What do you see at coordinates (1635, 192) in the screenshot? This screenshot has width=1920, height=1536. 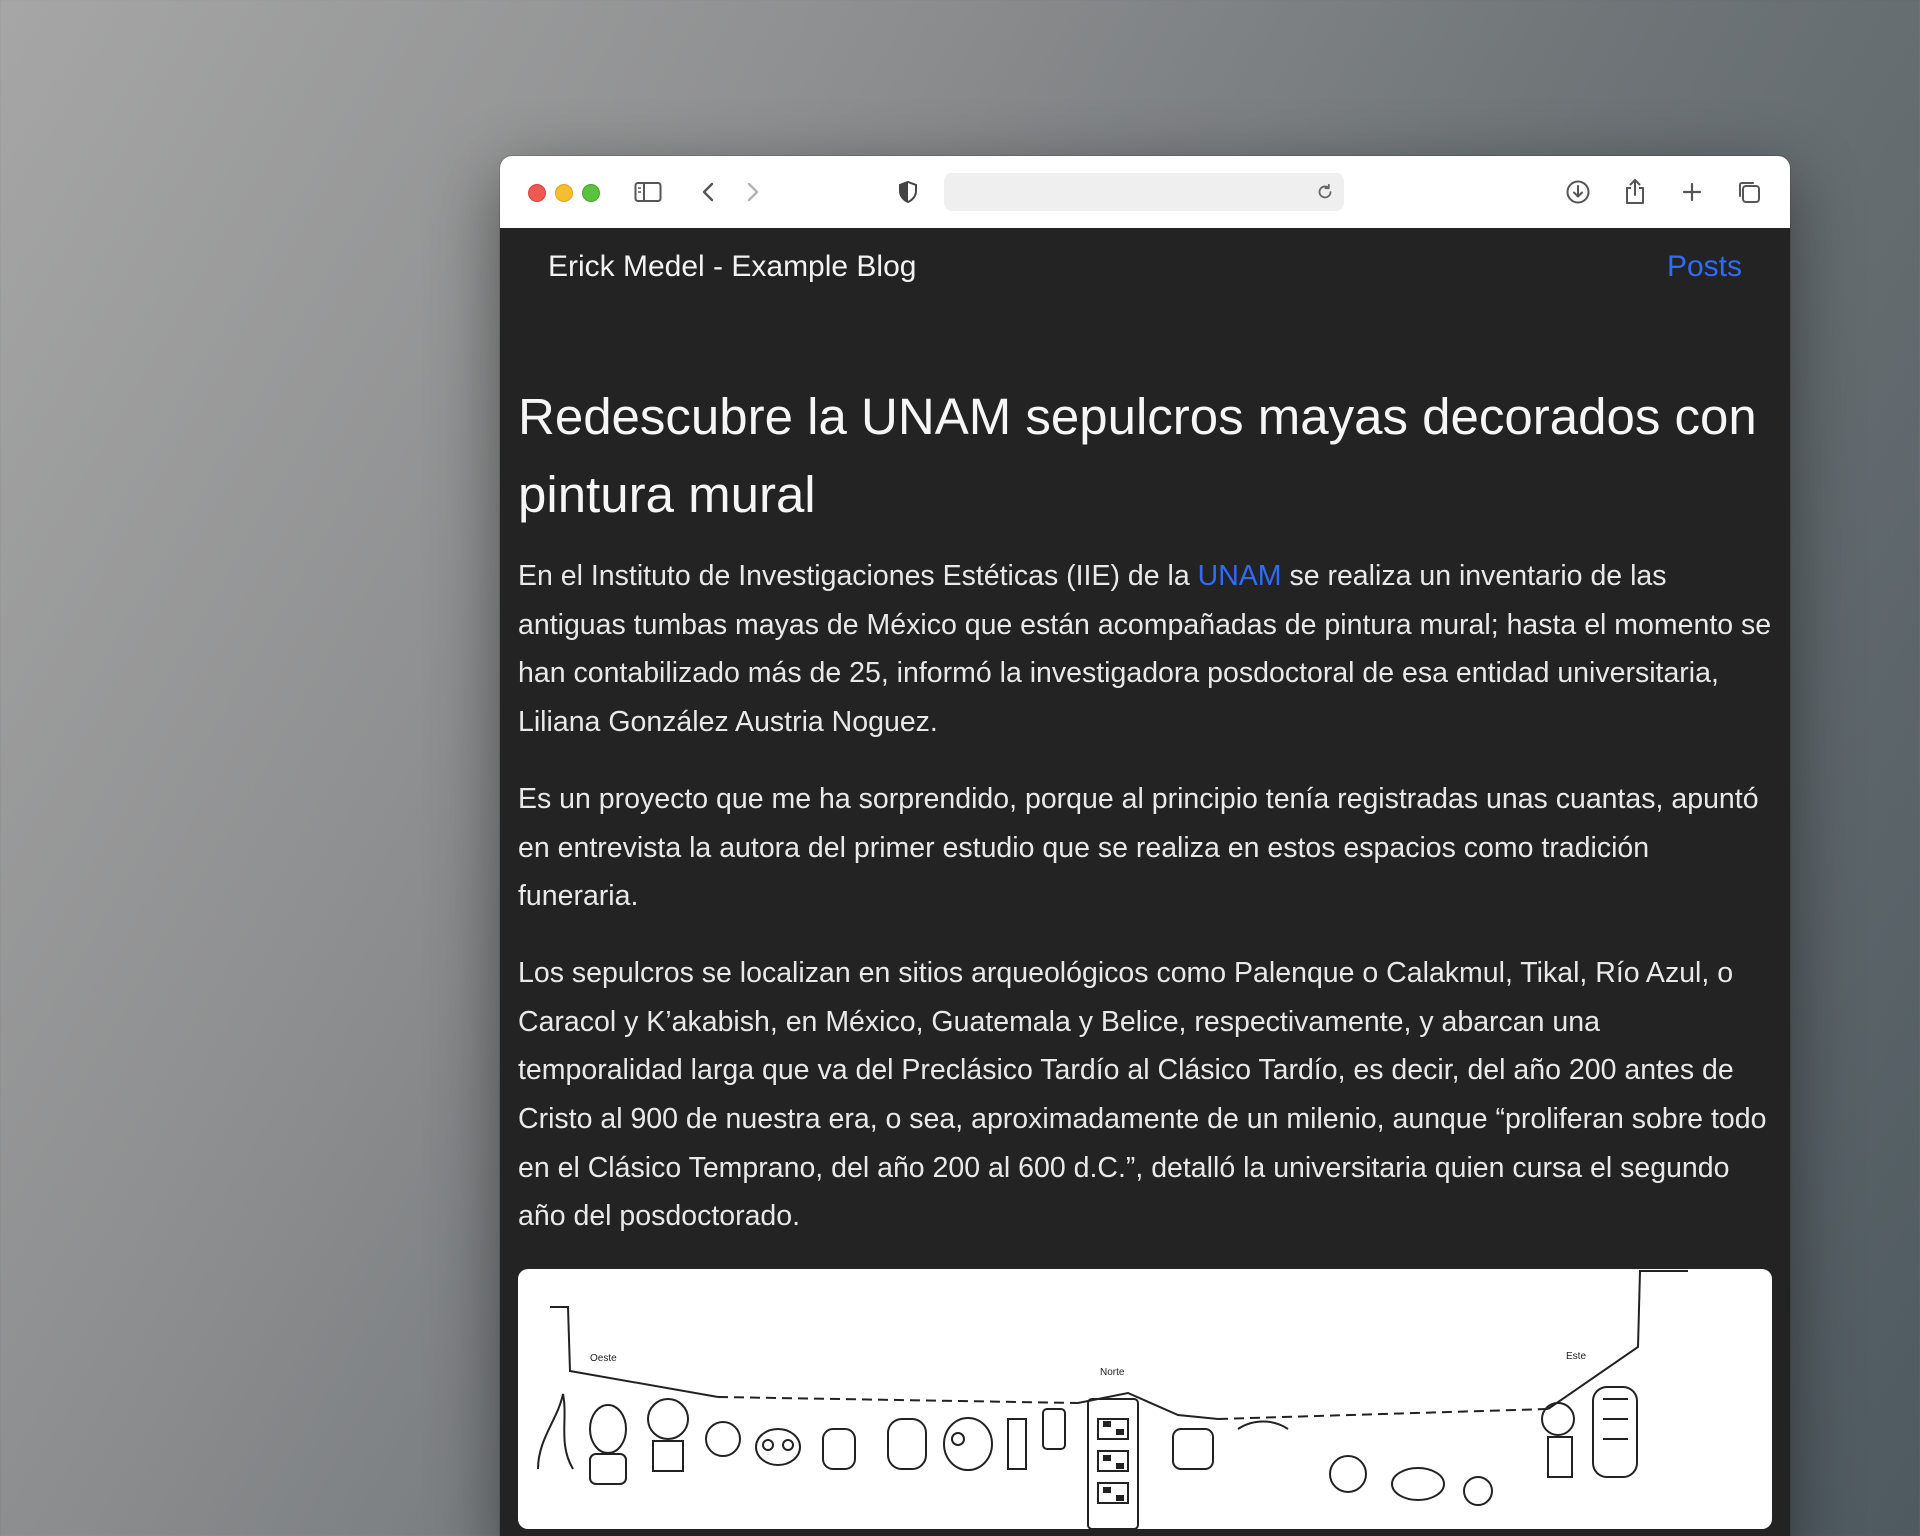 I see `share-icon` at bounding box center [1635, 192].